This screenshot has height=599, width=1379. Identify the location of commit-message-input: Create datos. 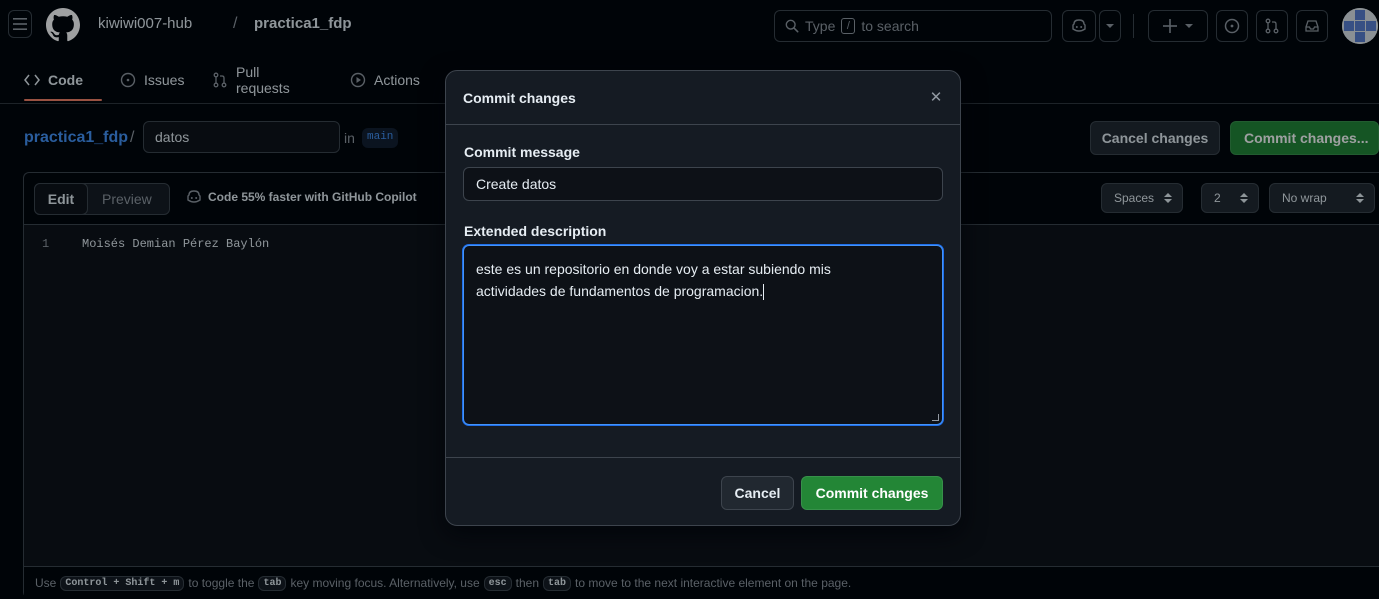
(703, 184).